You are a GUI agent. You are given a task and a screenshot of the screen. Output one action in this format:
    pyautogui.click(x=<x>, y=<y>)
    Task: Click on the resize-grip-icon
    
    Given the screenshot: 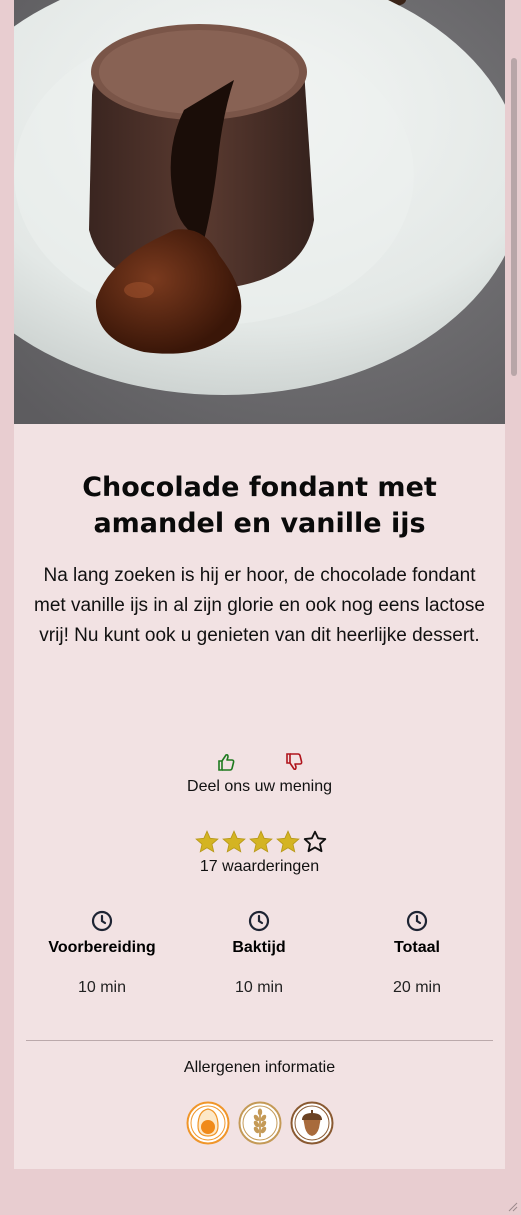 What is the action you would take?
    pyautogui.click(x=512, y=1206)
    